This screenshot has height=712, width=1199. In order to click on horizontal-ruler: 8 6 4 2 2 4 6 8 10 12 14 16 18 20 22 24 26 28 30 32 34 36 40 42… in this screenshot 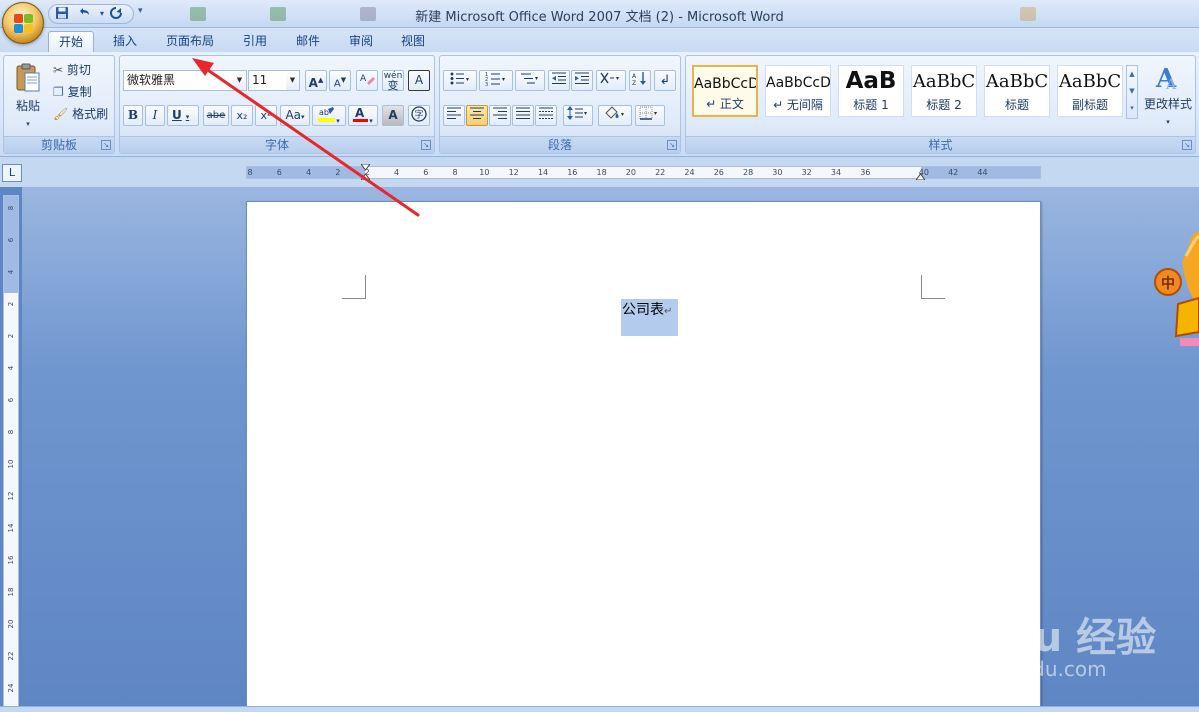, I will do `click(643, 172)`.